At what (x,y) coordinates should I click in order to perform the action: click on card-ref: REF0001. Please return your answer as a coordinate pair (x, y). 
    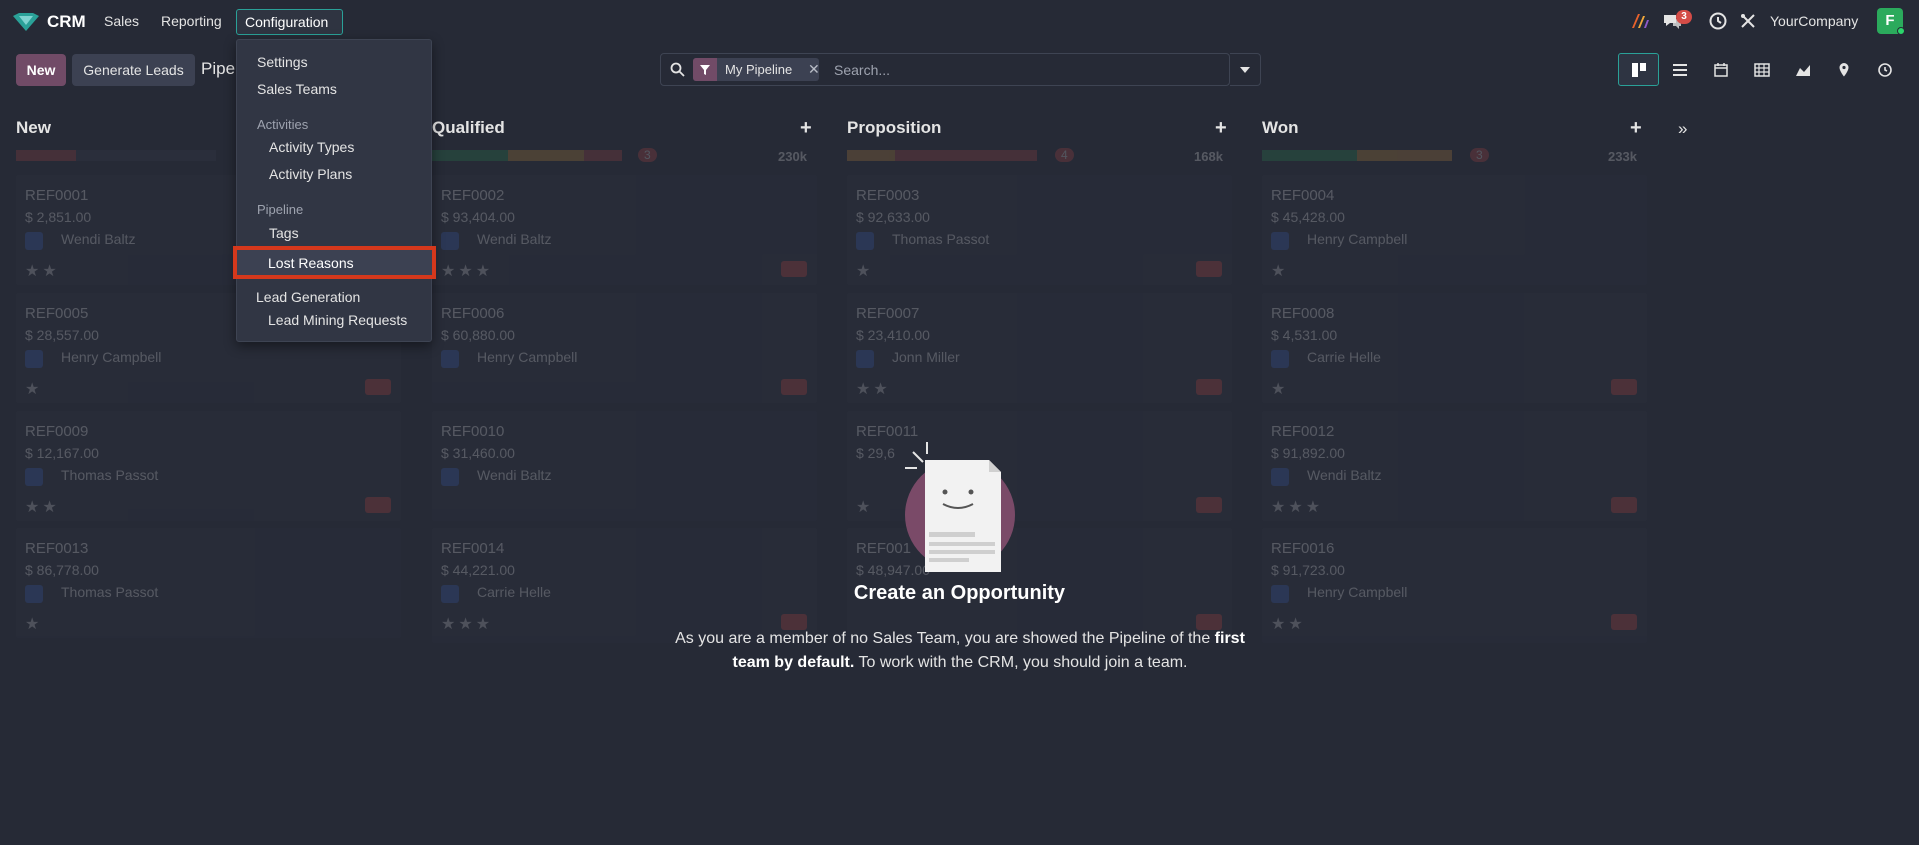
    Looking at the image, I should click on (57, 195).